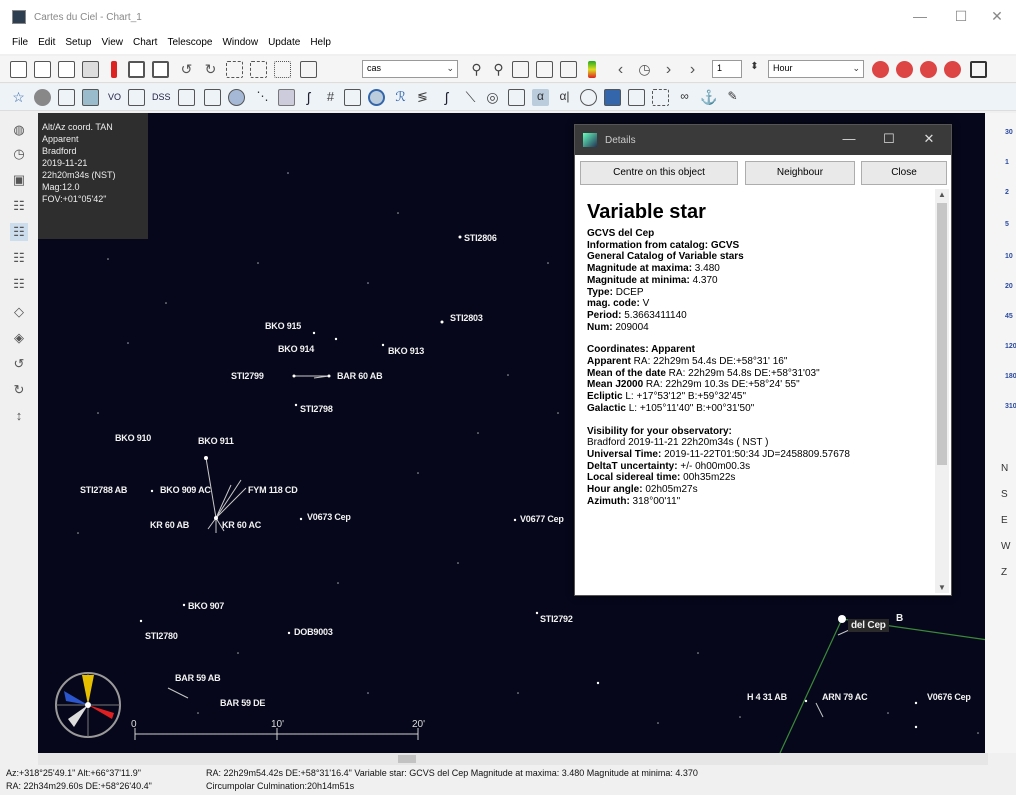 The height and width of the screenshot is (795, 1016). Describe the element at coordinates (904, 173) in the screenshot. I see `close-button: Close` at that location.